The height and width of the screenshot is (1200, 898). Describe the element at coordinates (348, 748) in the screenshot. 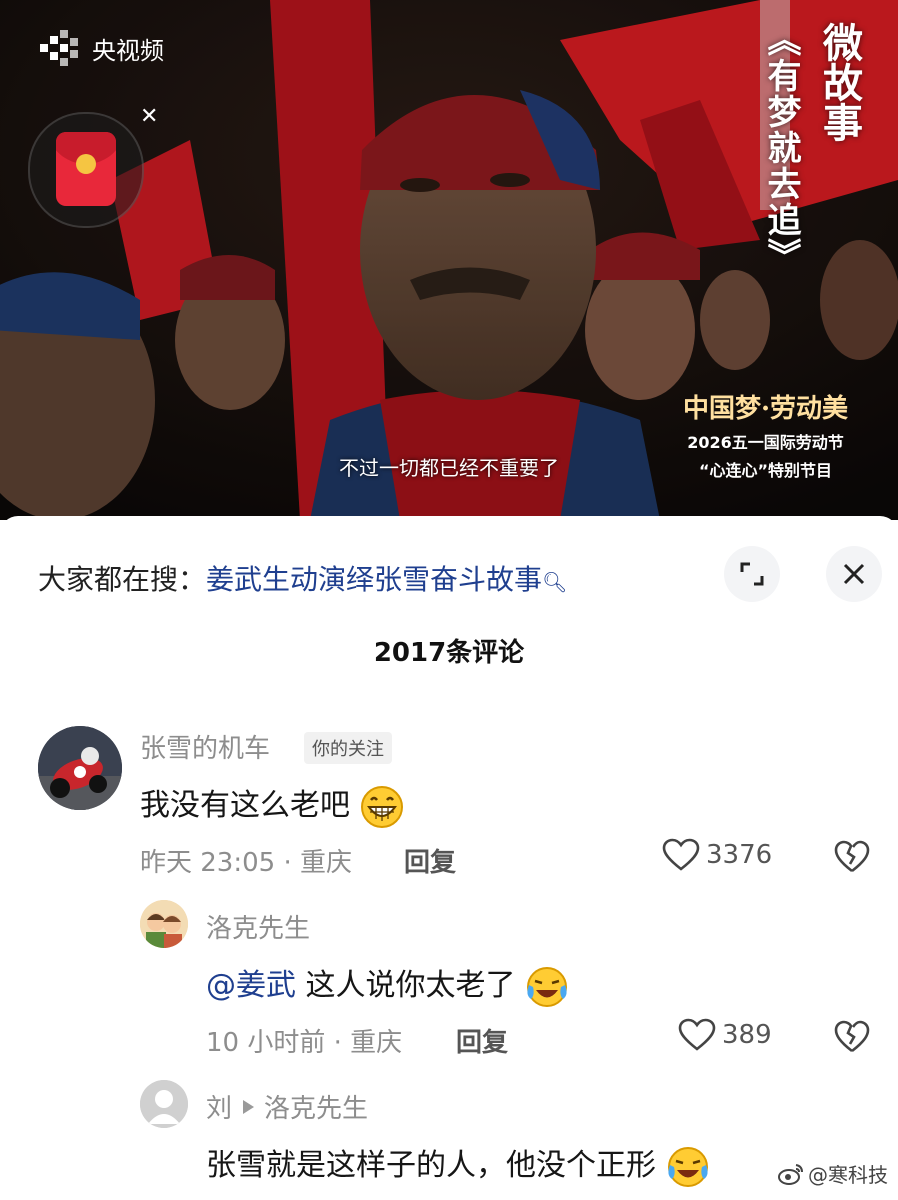

I see `follow-tag: 你的关注` at that location.